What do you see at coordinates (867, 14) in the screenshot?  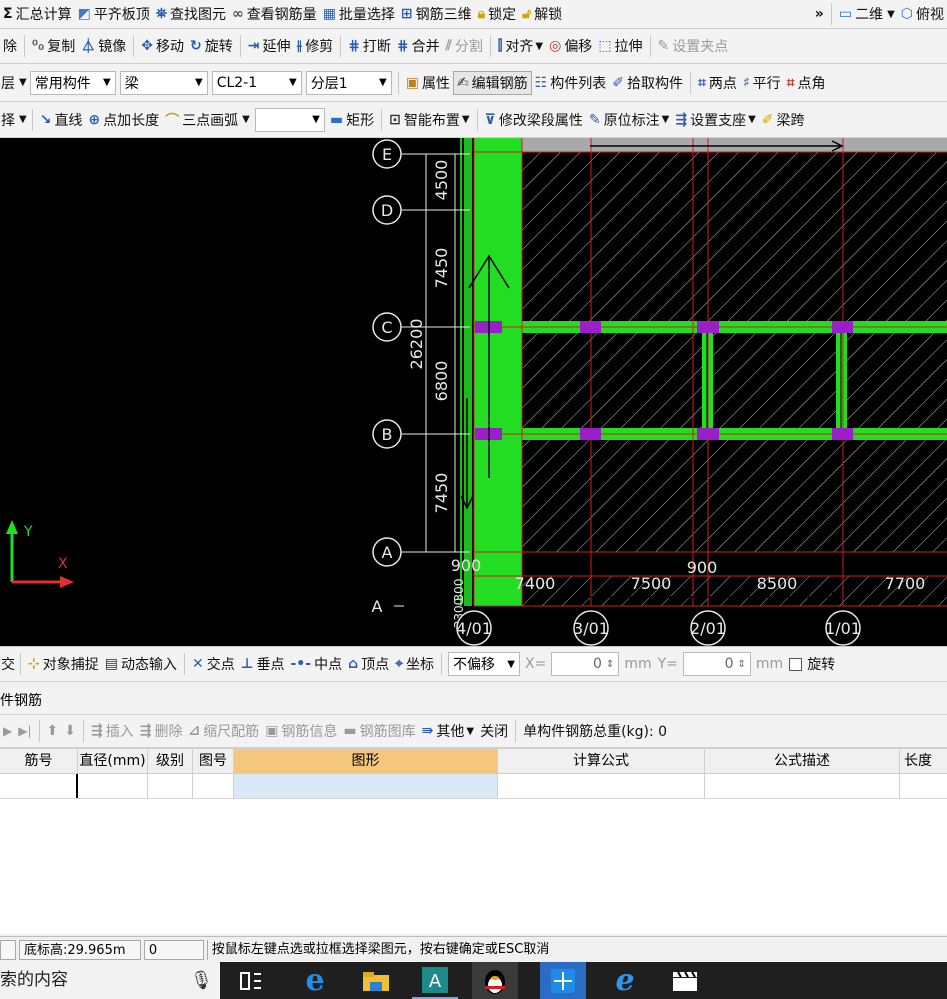 I see `view-2d-dropdown: ▭ 二维 ▼` at bounding box center [867, 14].